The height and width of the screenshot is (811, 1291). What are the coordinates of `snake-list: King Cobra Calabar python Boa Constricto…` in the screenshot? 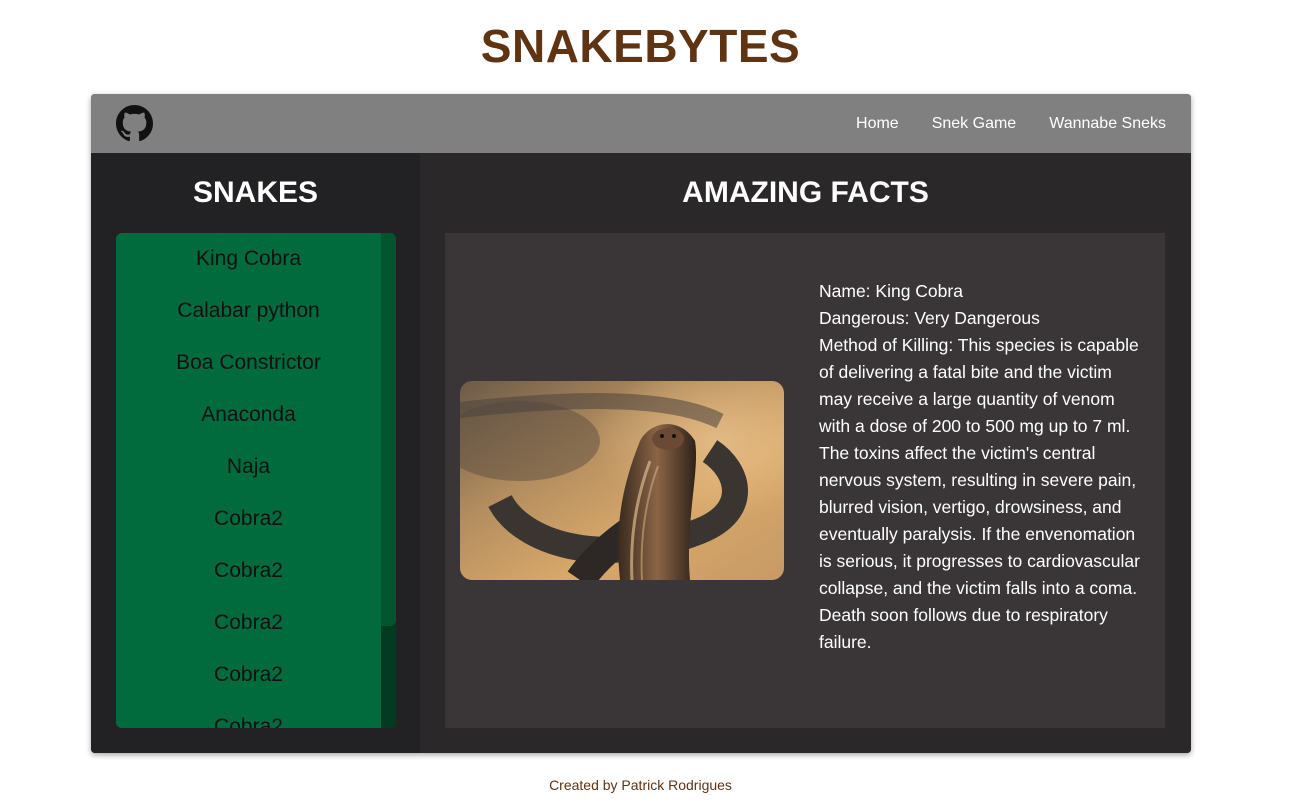 It's located at (248, 480).